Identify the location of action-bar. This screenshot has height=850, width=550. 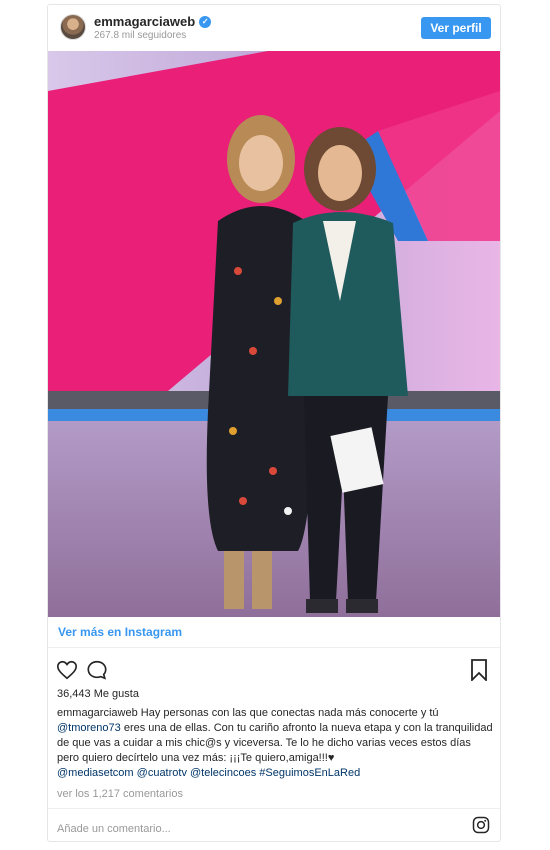
(274, 670).